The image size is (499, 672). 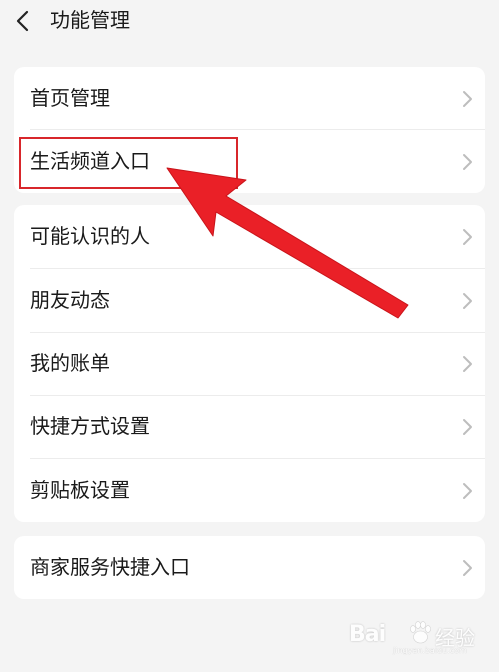 I want to click on list-item-shortcut-settings: 快捷方式设置, so click(x=249, y=426).